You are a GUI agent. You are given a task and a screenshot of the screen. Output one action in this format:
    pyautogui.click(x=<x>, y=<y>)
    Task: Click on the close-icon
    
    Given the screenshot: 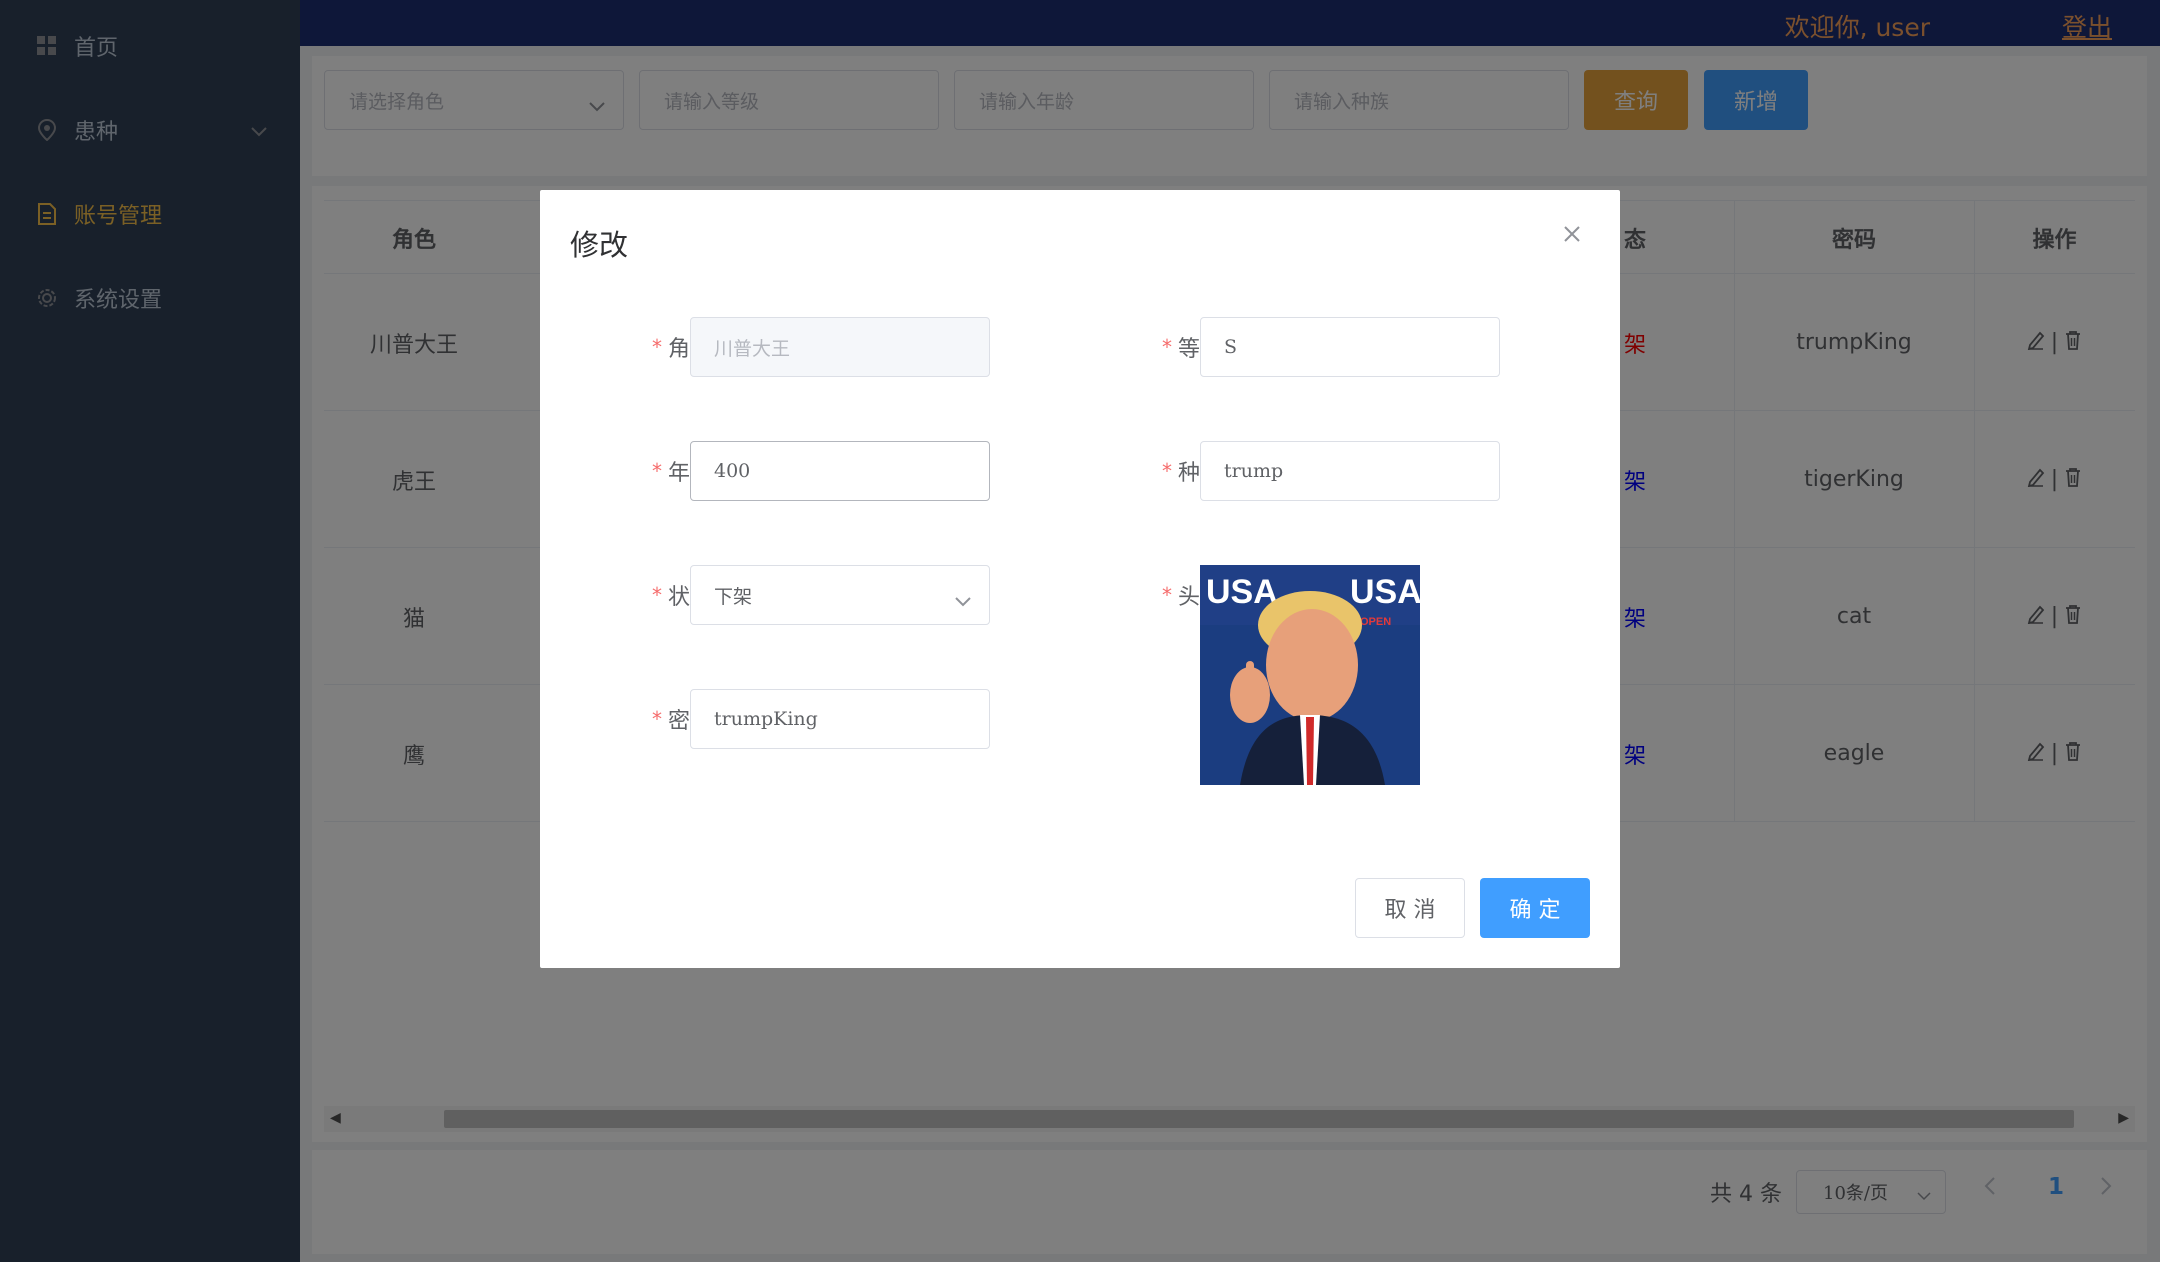 What is the action you would take?
    pyautogui.click(x=1572, y=234)
    